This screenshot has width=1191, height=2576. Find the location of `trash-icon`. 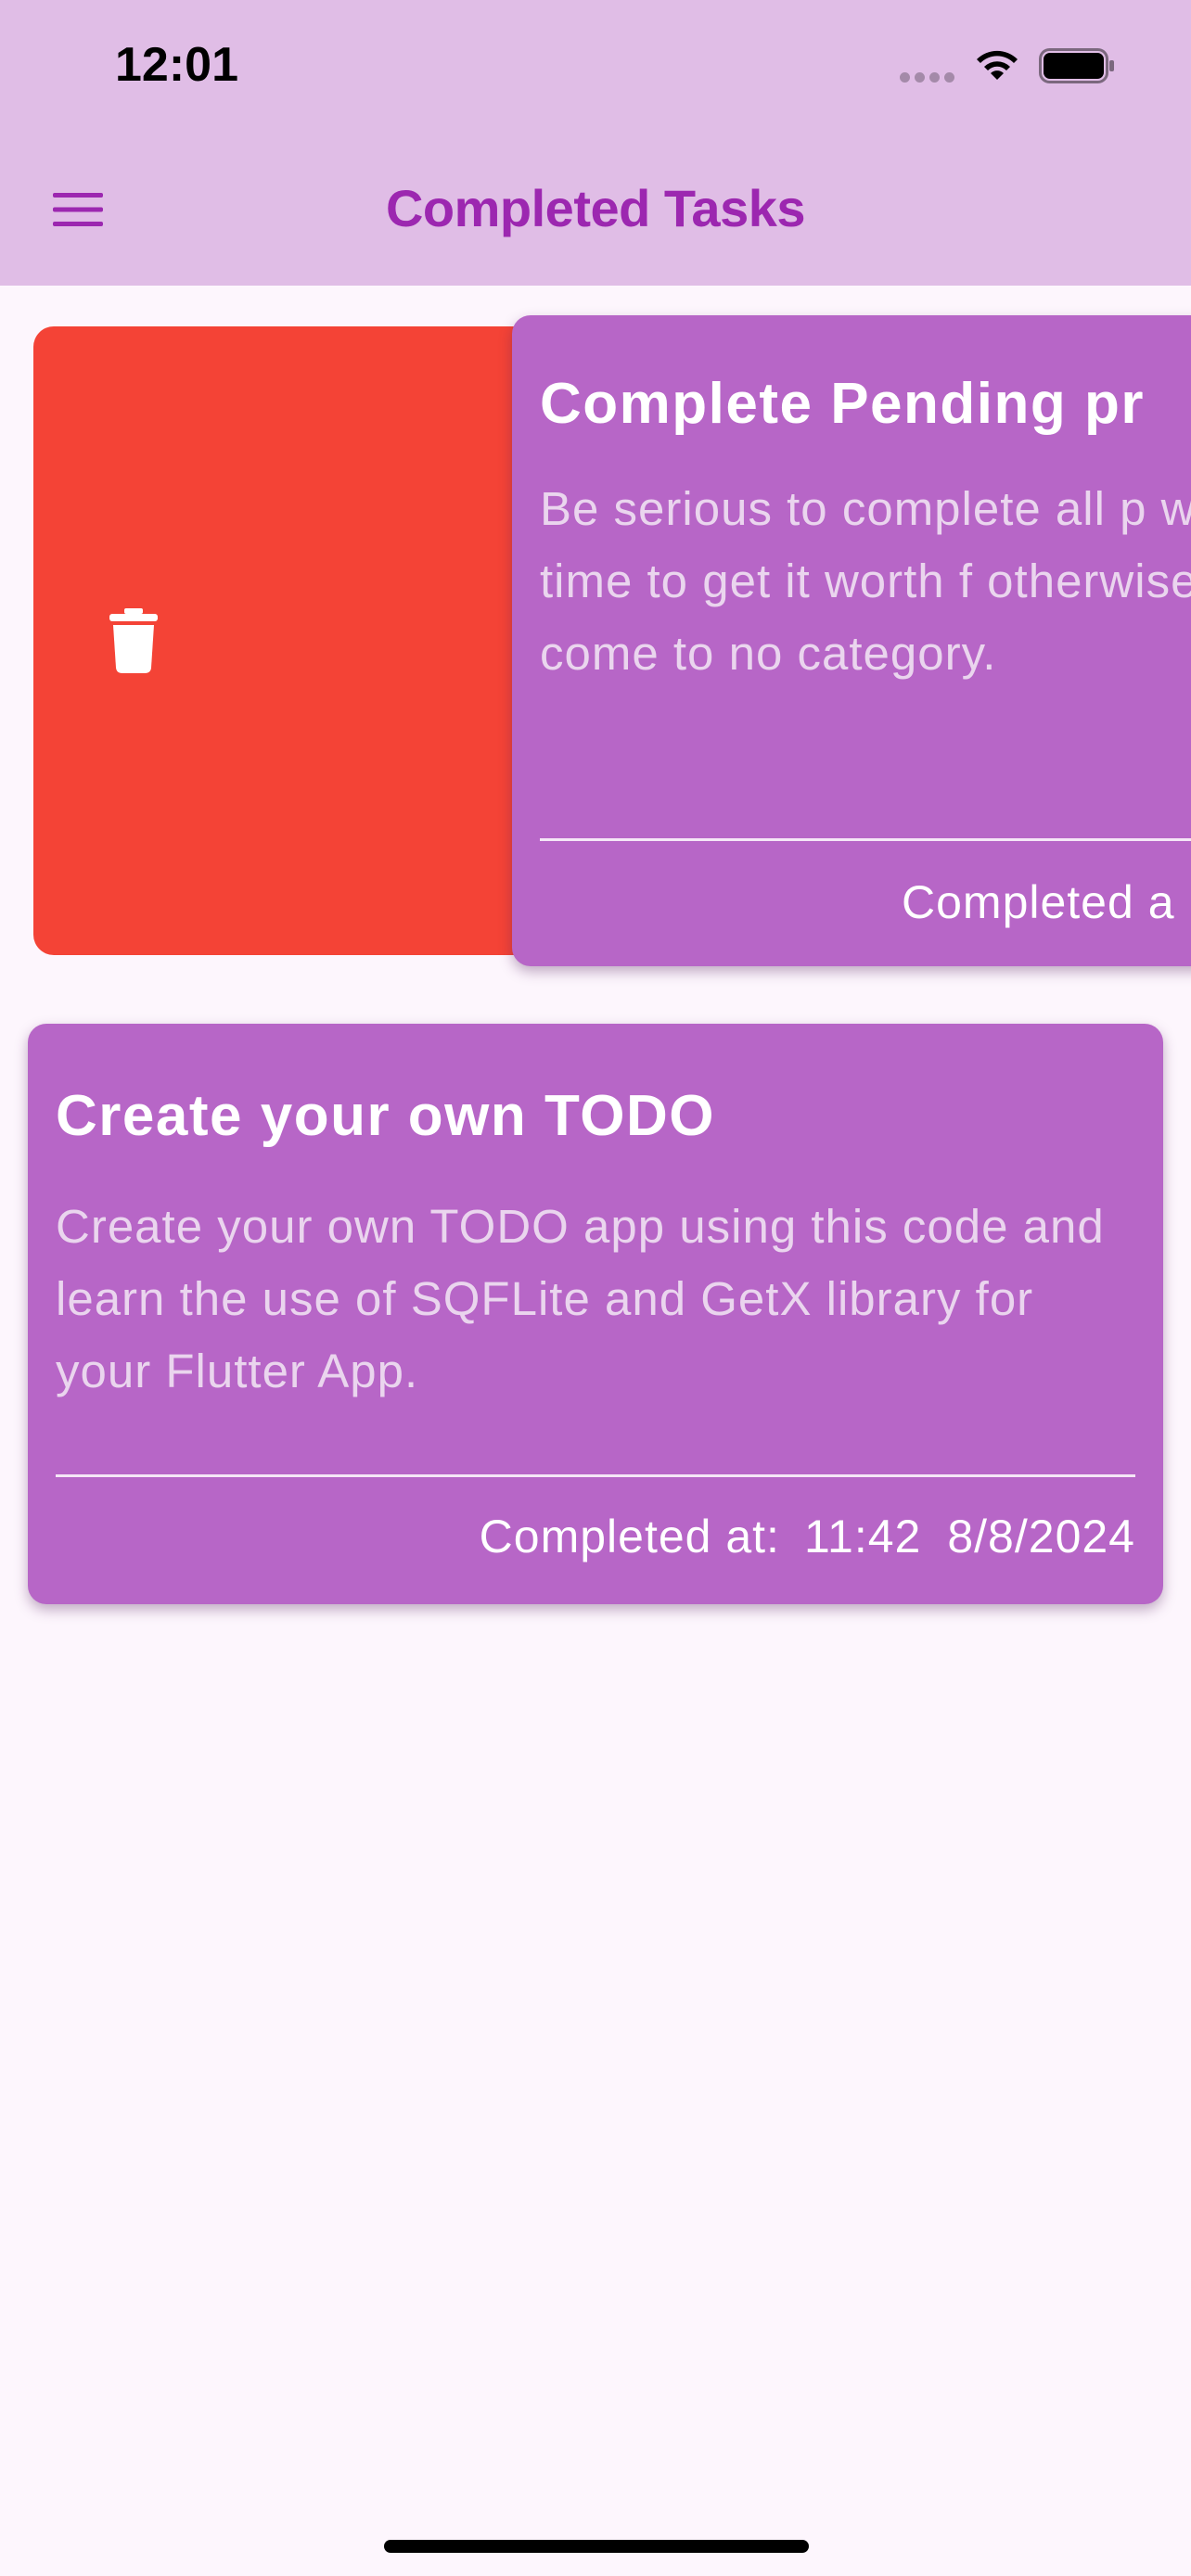

trash-icon is located at coordinates (134, 640).